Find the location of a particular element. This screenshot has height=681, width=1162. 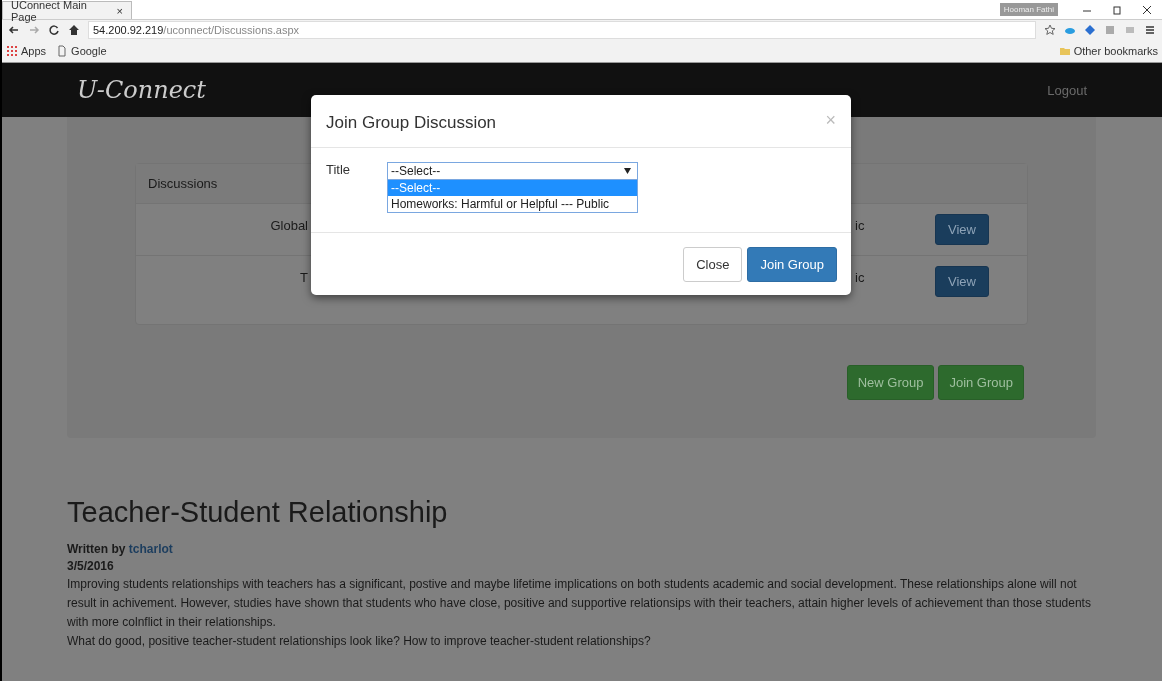

article-date: 3/5/2016 is located at coordinates (91, 566).